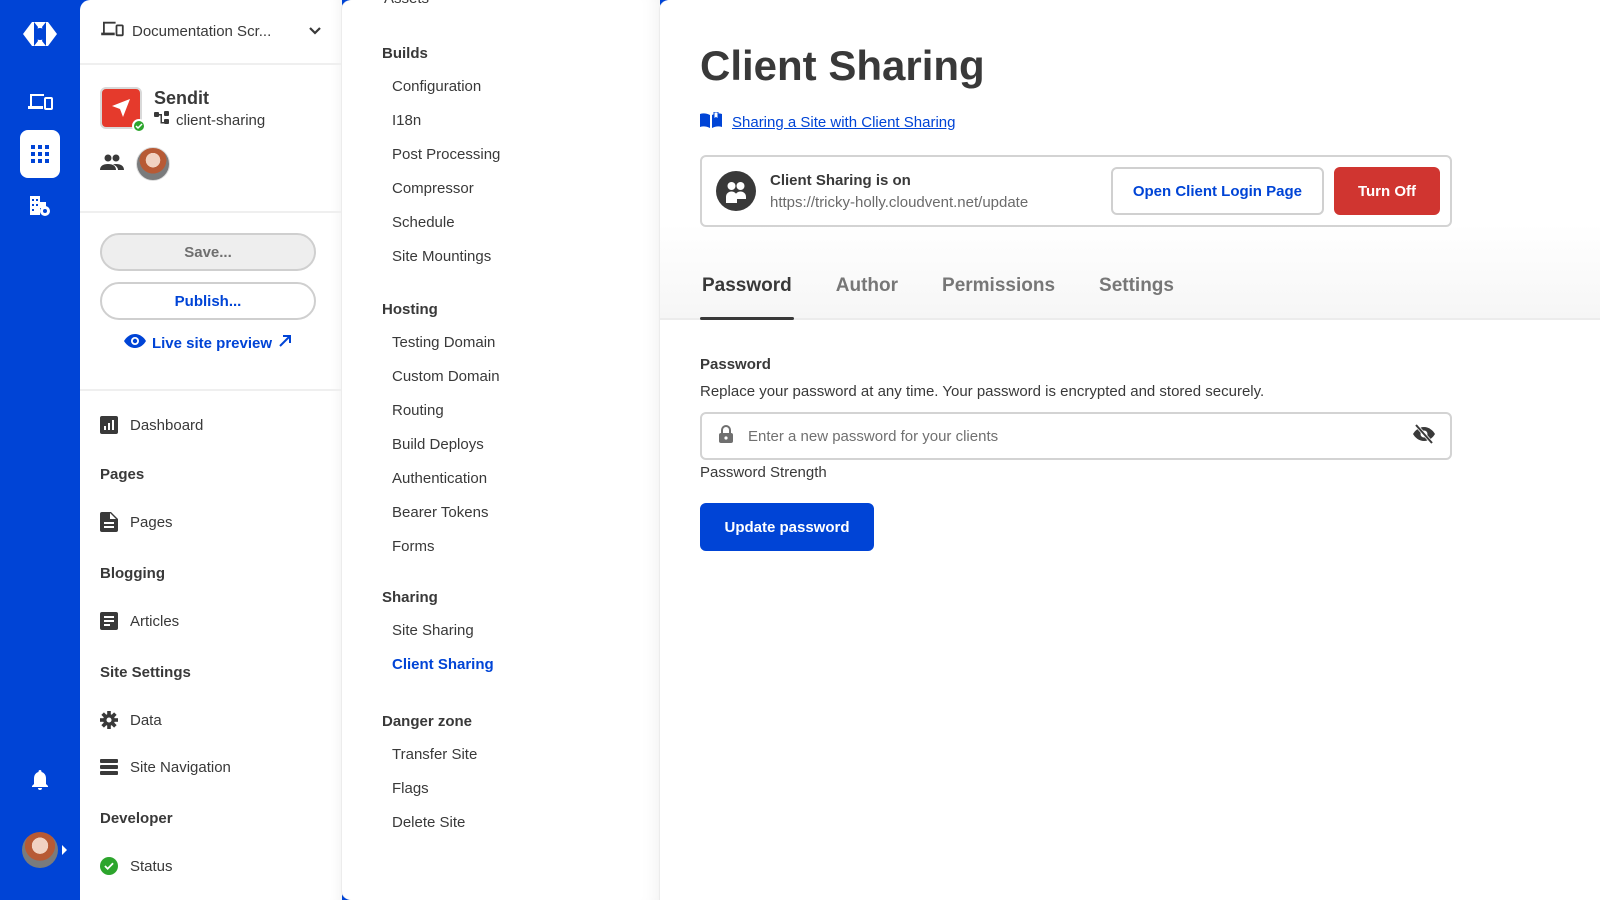  Describe the element at coordinates (167, 425) in the screenshot. I see `sidebar-item-label: Dashboard` at that location.